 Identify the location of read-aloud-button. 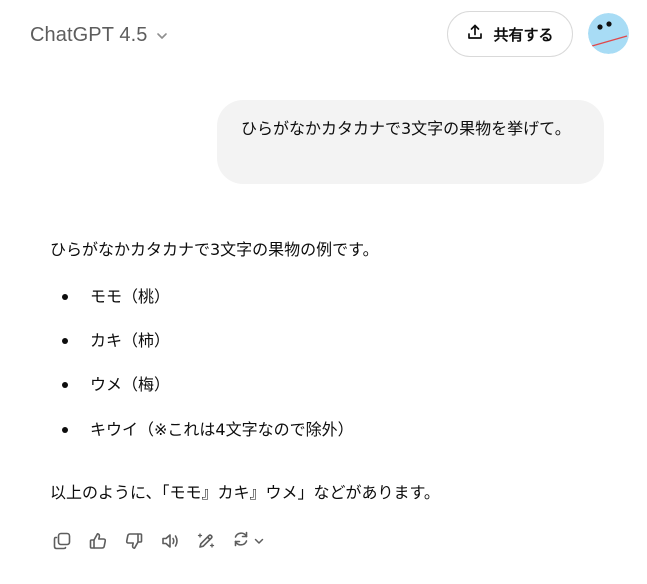
(170, 541).